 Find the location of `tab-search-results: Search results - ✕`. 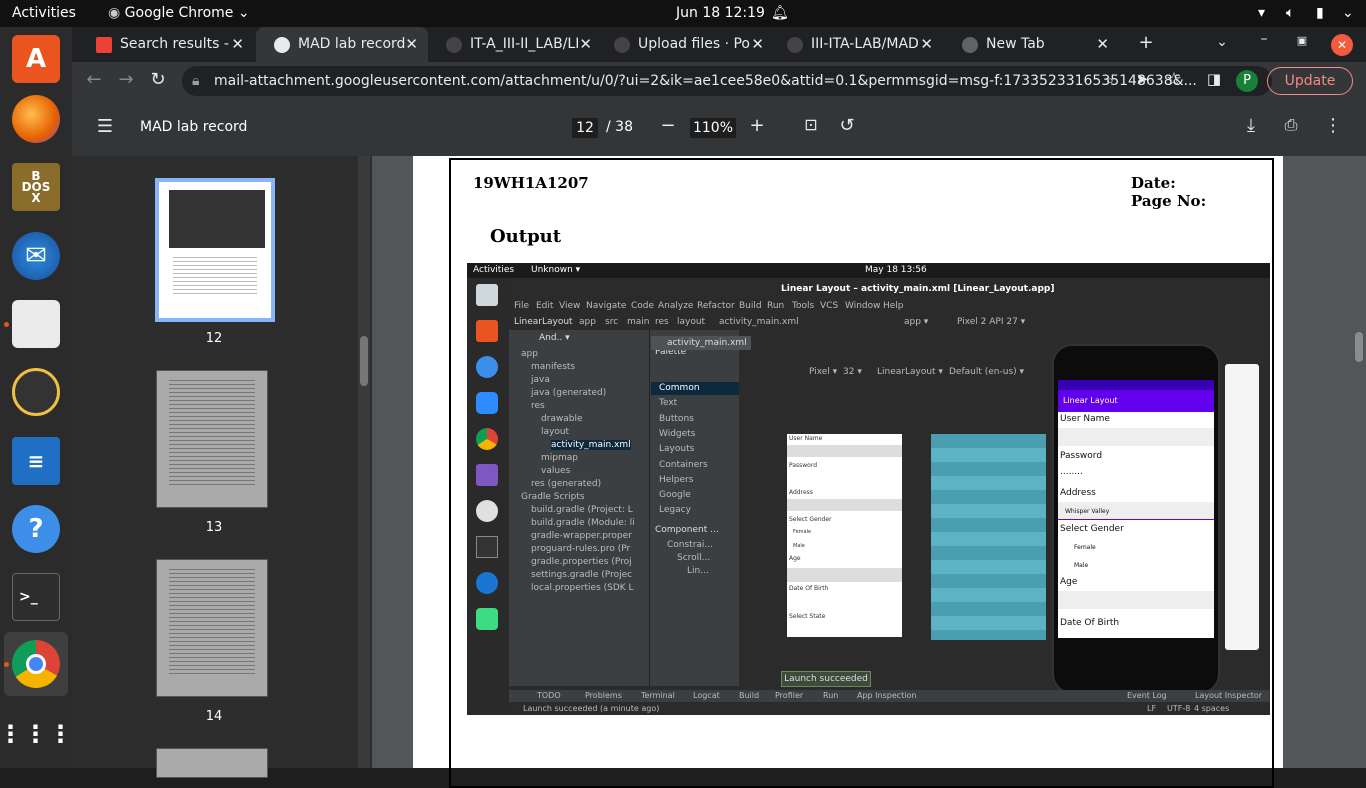

tab-search-results: Search results - ✕ is located at coordinates (166, 44).